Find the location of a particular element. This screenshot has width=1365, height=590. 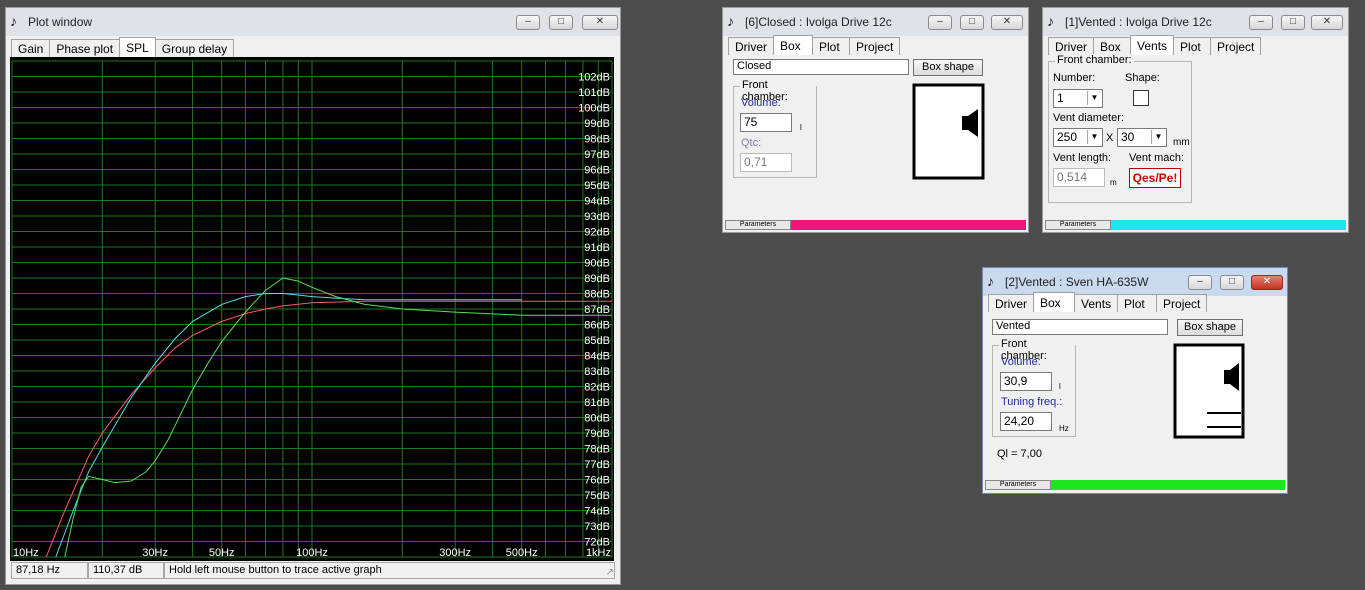

box-type-field: Closed is located at coordinates (821, 67).